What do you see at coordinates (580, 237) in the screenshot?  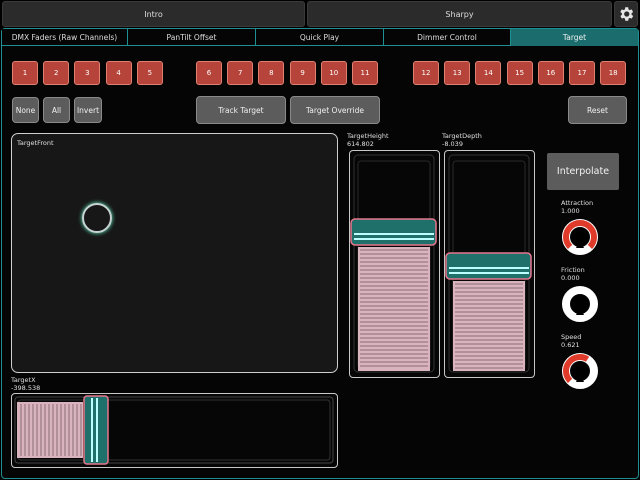 I see `knob-attraction` at bounding box center [580, 237].